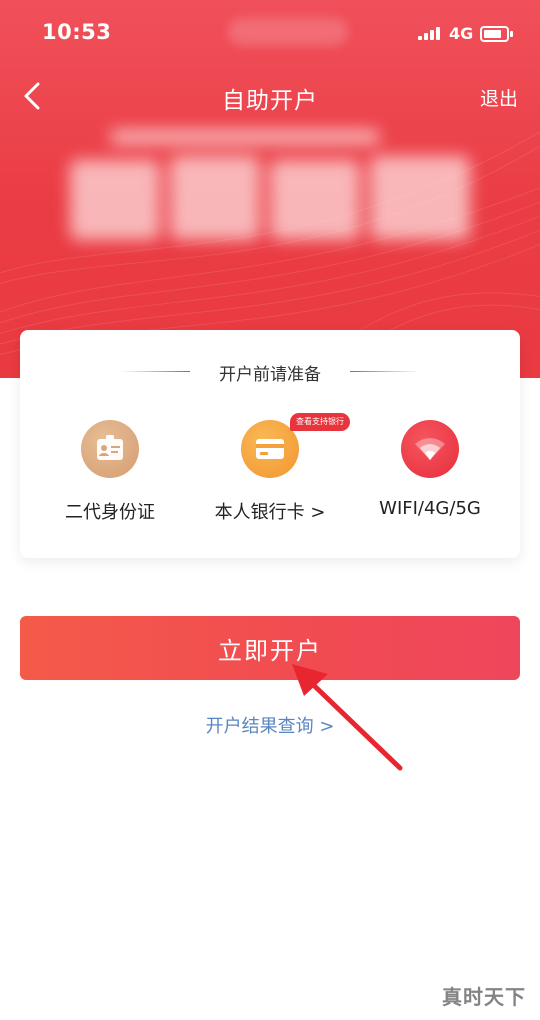  Describe the element at coordinates (77, 32) in the screenshot. I see `status-time: 10:53` at that location.